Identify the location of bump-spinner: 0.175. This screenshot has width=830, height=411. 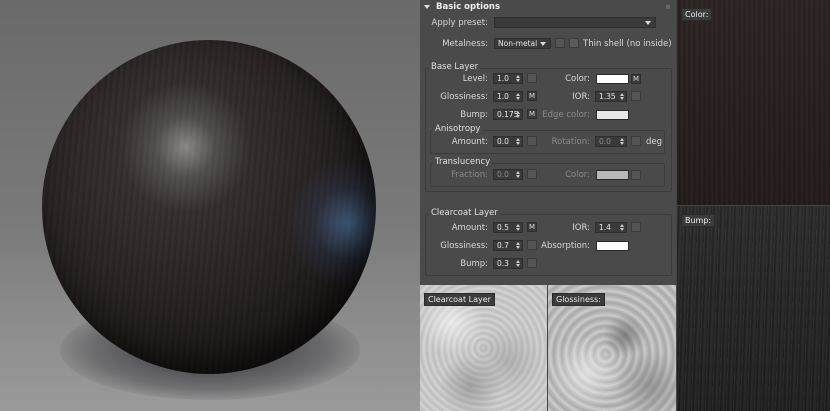
(508, 114).